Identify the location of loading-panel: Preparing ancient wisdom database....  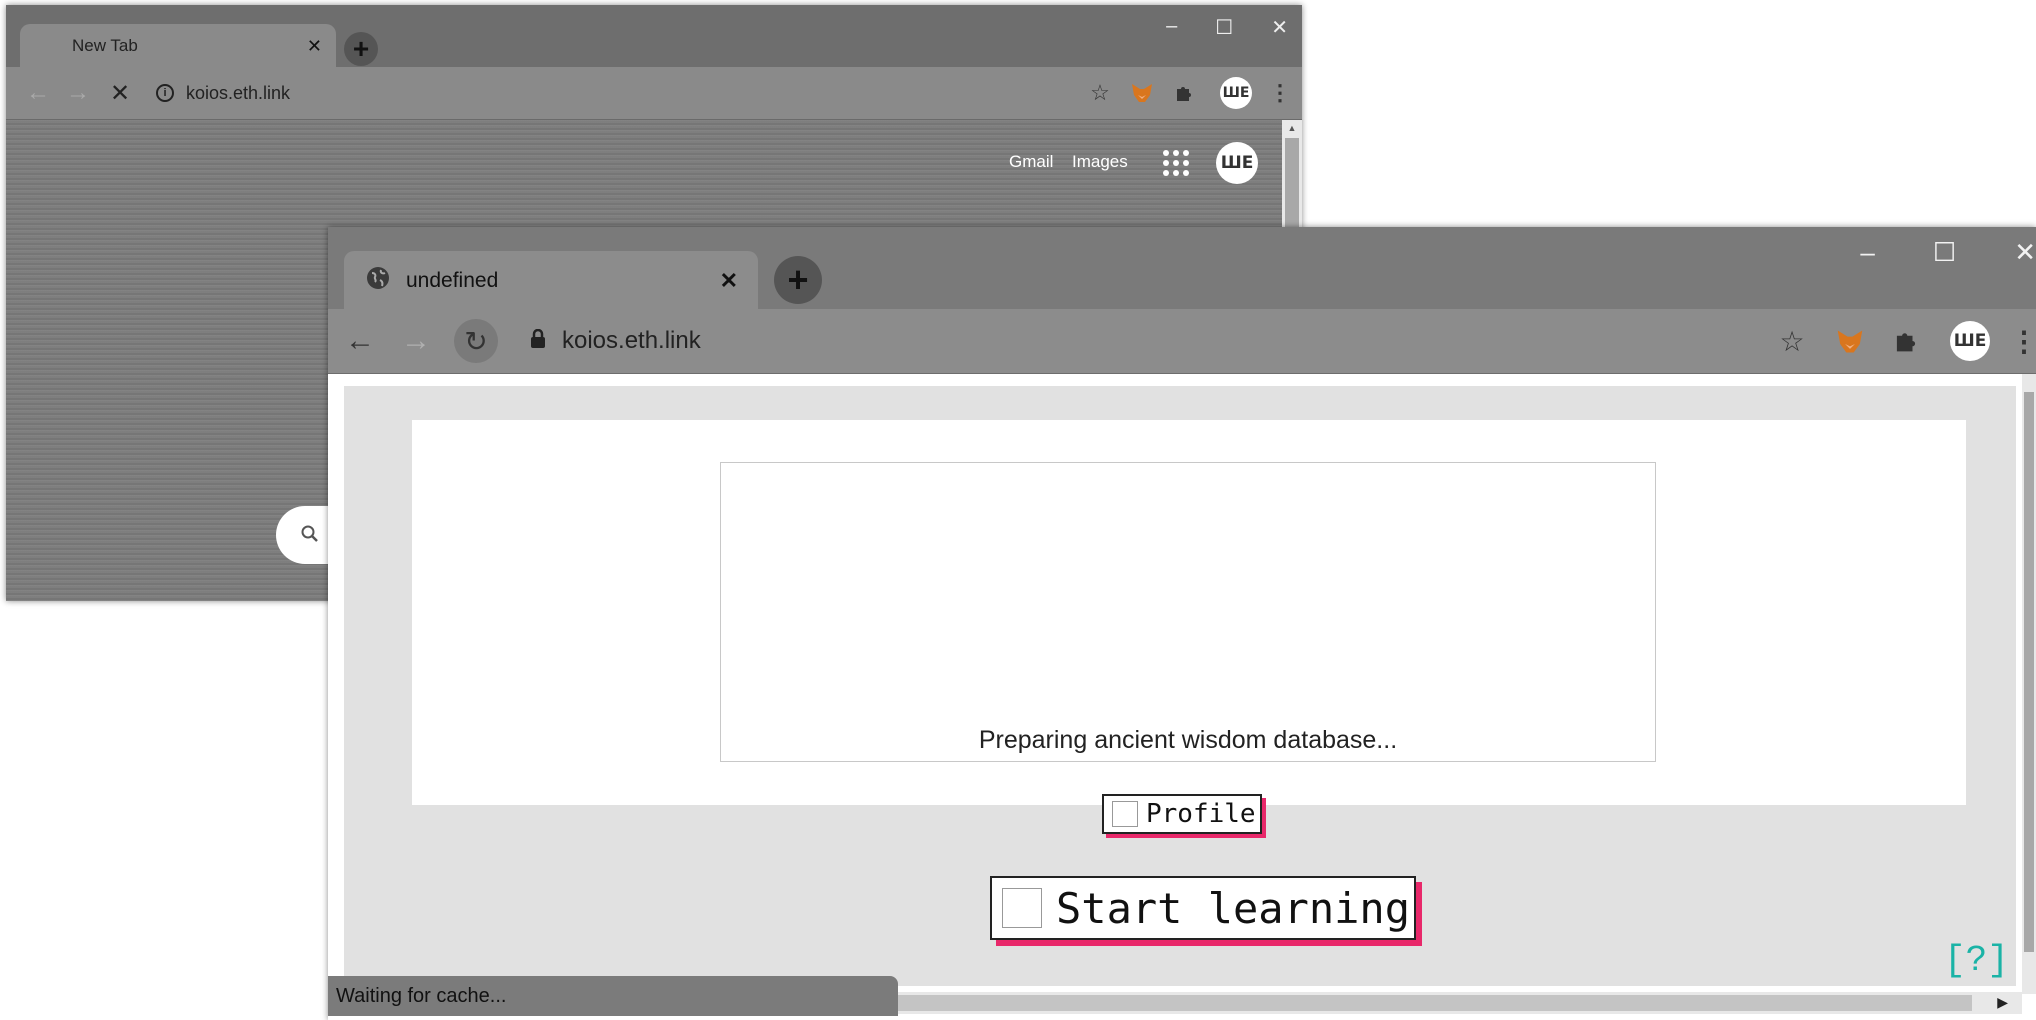
(1188, 612).